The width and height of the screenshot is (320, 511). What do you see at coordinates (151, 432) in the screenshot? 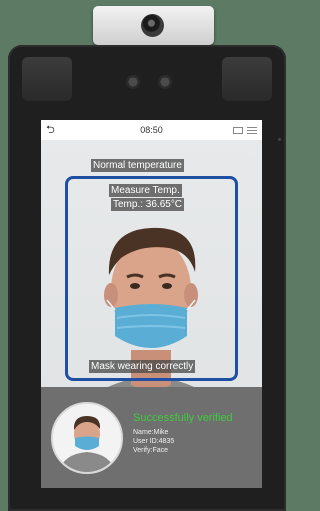
I see `user-name: Name:Mike` at bounding box center [151, 432].